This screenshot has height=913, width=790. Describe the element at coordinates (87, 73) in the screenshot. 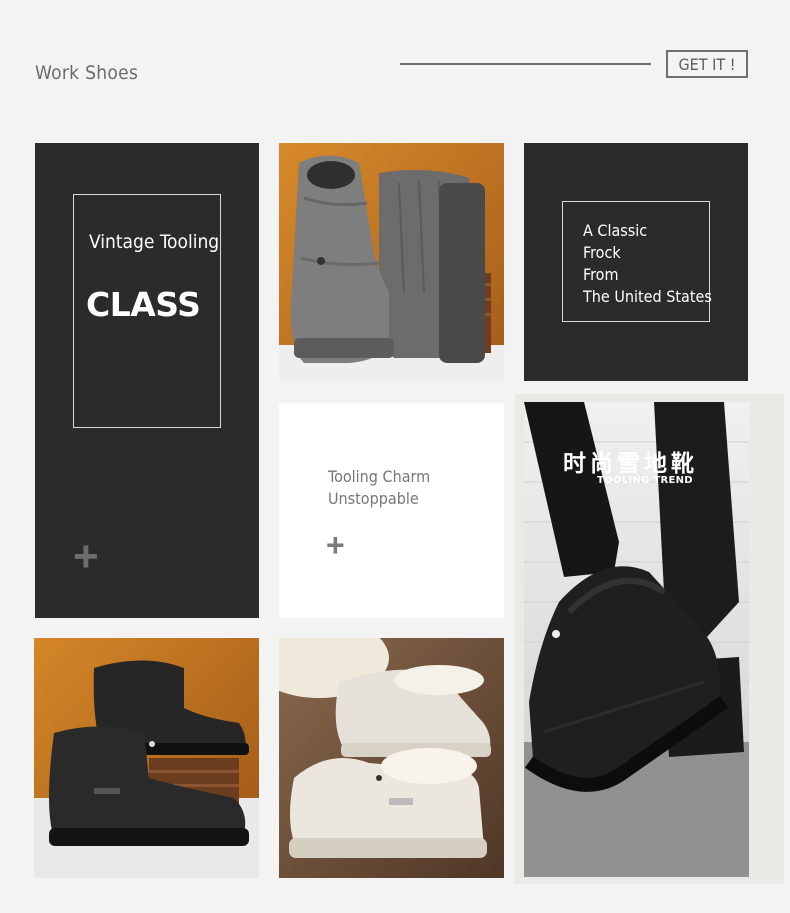

I see `page-title: Work Shoes` at that location.